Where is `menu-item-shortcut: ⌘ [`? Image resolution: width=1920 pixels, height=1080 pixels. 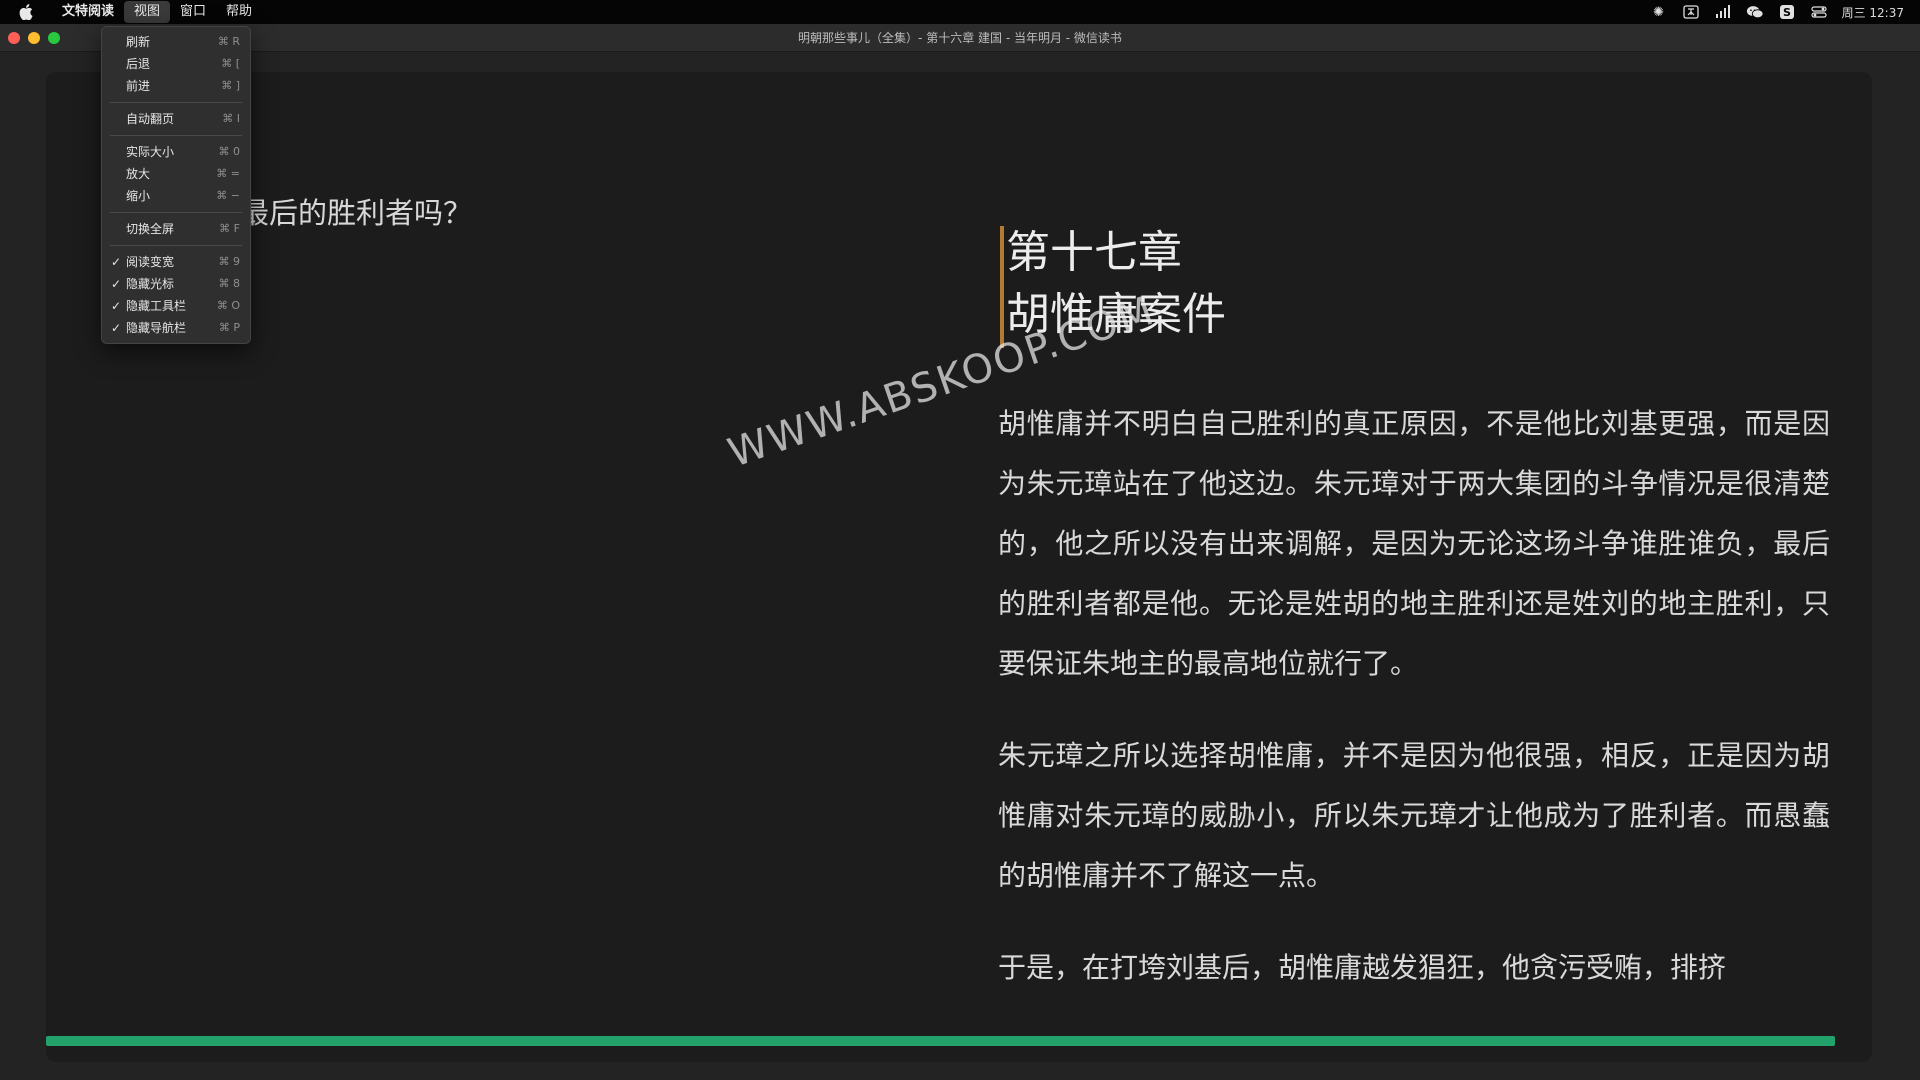 menu-item-shortcut: ⌘ [ is located at coordinates (230, 63).